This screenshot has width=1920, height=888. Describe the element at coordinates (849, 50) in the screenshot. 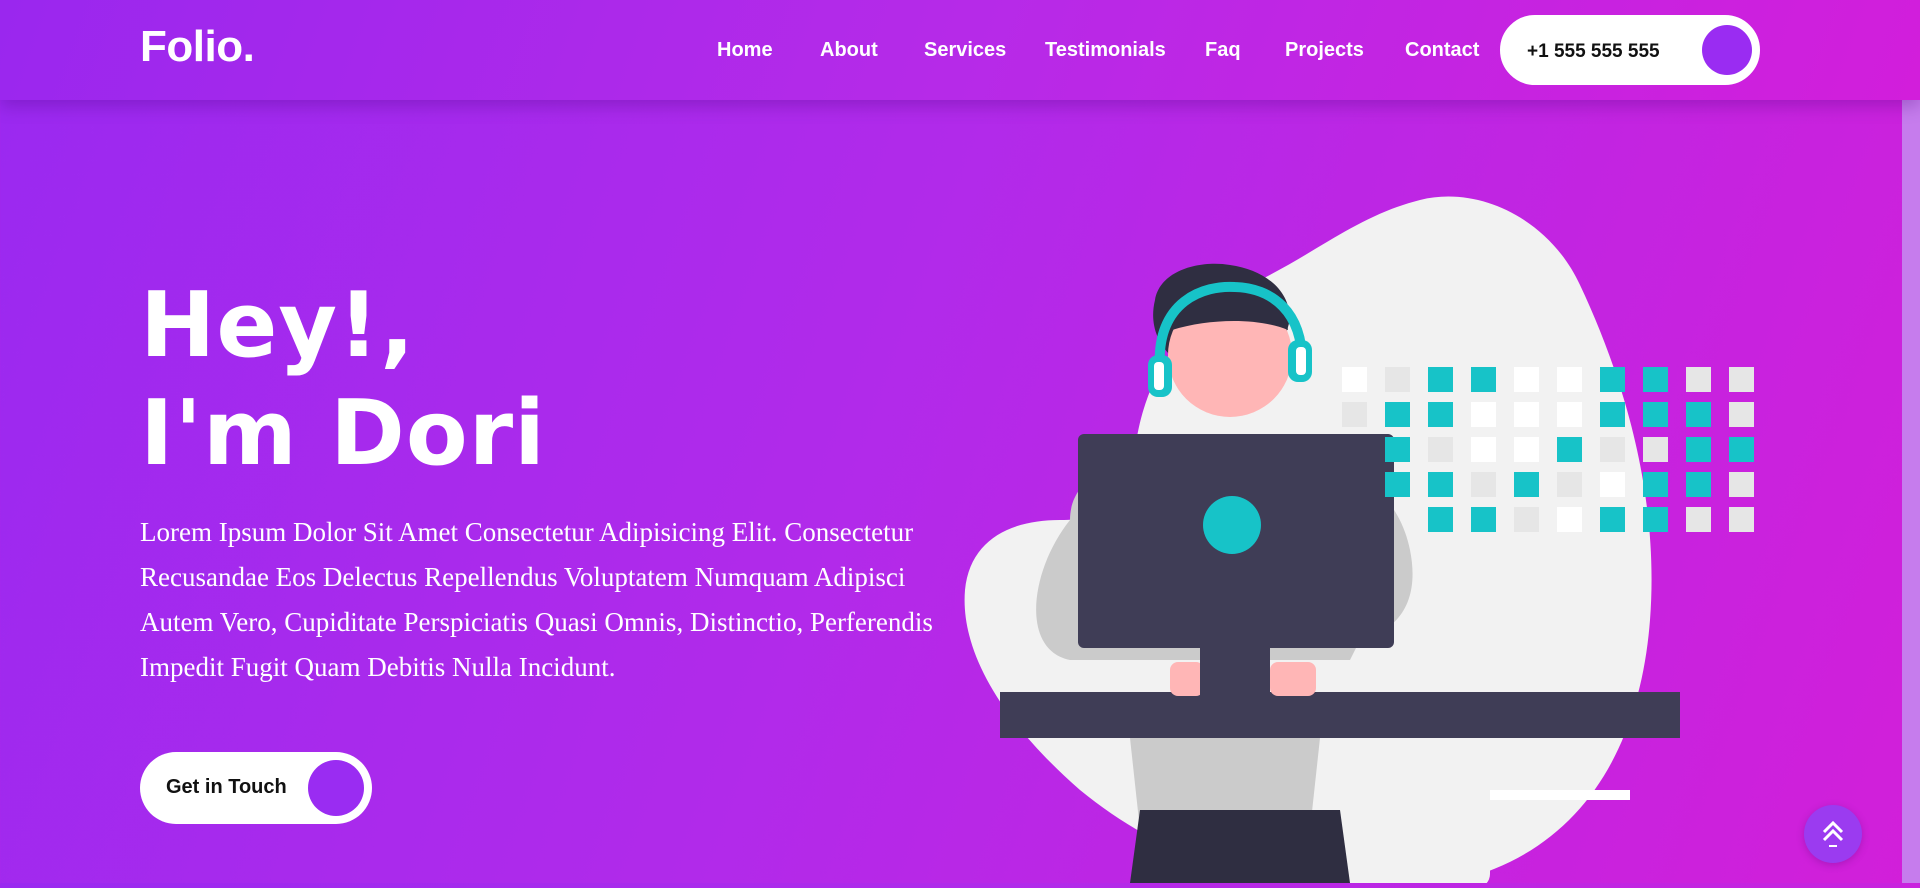

I see `nav-link-about: About` at that location.